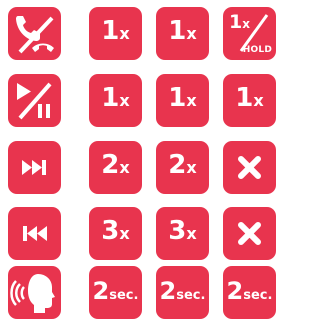  I want to click on next-track-tile, so click(34, 167).